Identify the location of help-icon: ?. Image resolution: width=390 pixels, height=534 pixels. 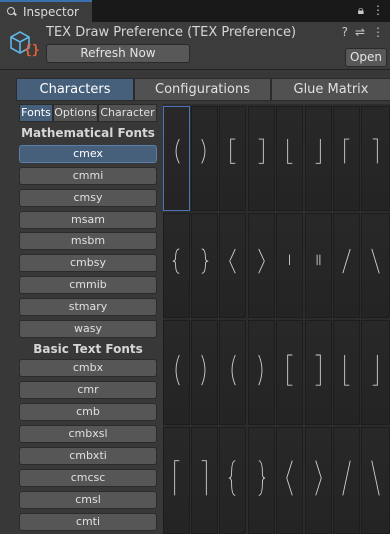
(345, 32).